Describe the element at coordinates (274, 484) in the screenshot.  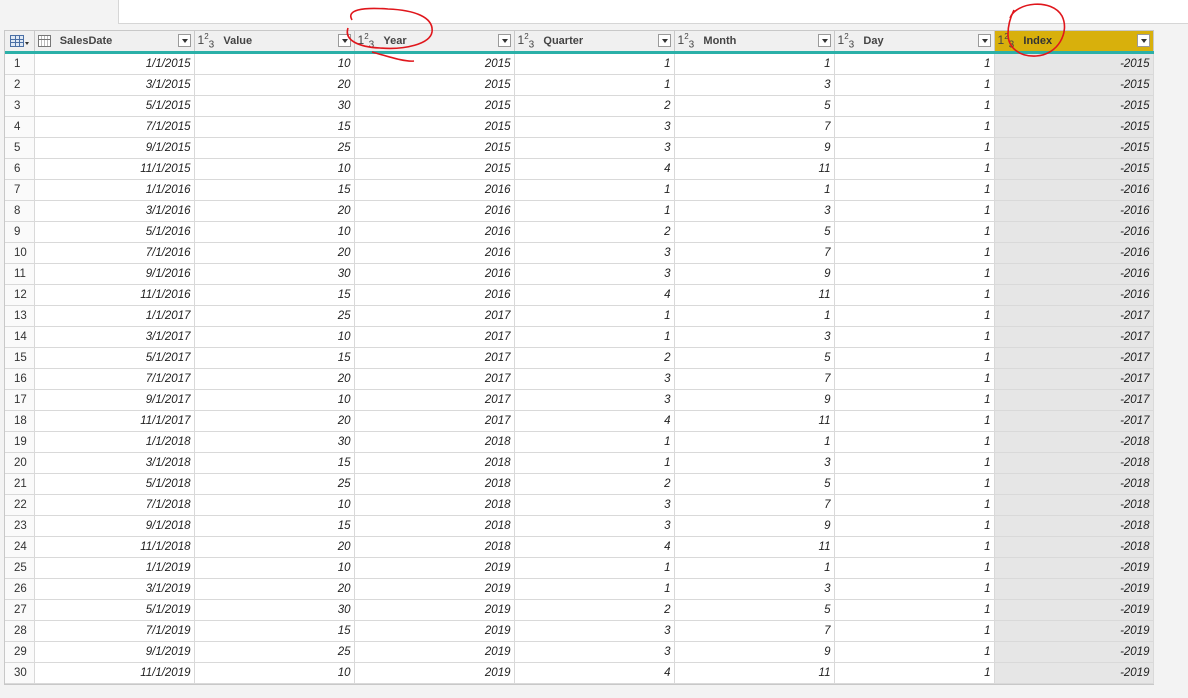
I see `table-cell: 25` at that location.